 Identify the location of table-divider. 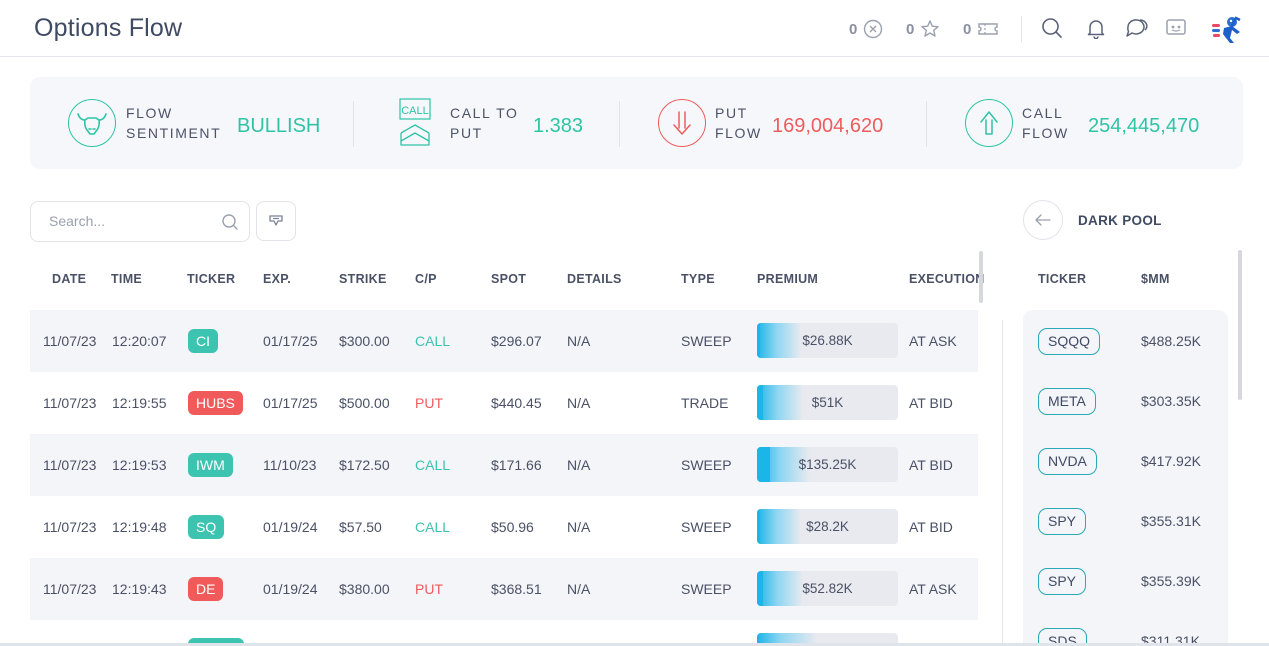
(1002, 483).